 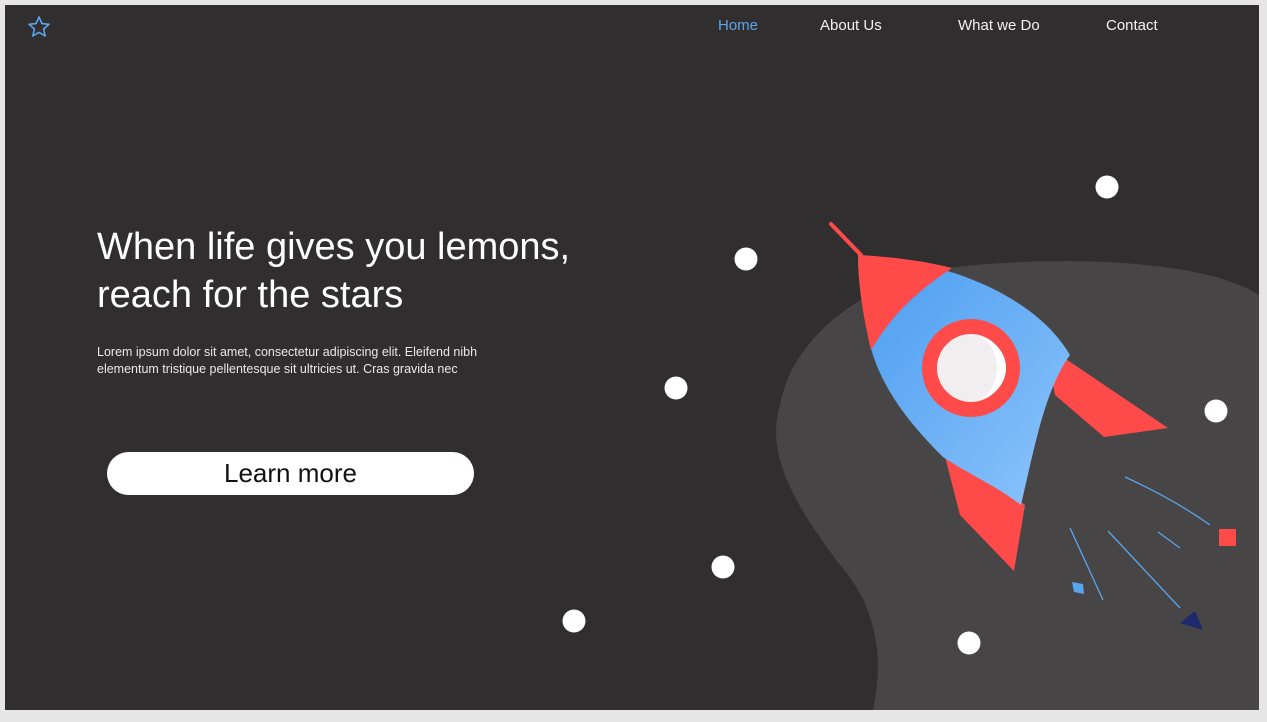 What do you see at coordinates (290, 473) in the screenshot?
I see `learn-more-button: Learn more` at bounding box center [290, 473].